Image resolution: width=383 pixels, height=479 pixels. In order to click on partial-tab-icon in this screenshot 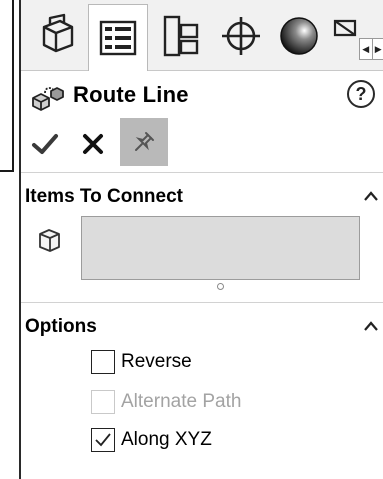, I will do `click(345, 28)`.